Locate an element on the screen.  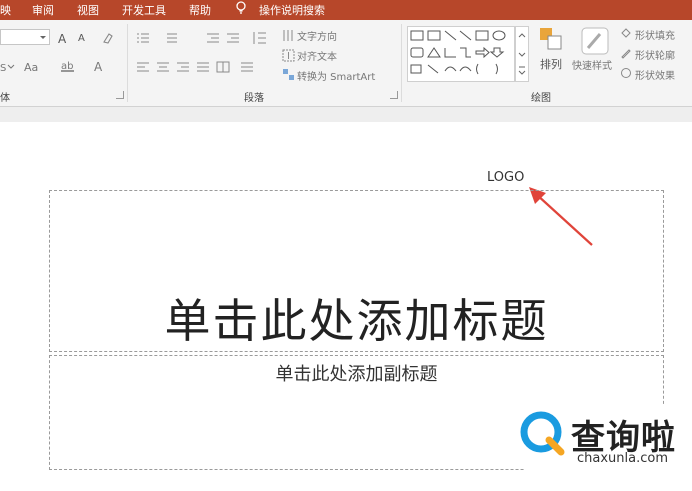
shapes-gallery-scroll is located at coordinates (522, 54).